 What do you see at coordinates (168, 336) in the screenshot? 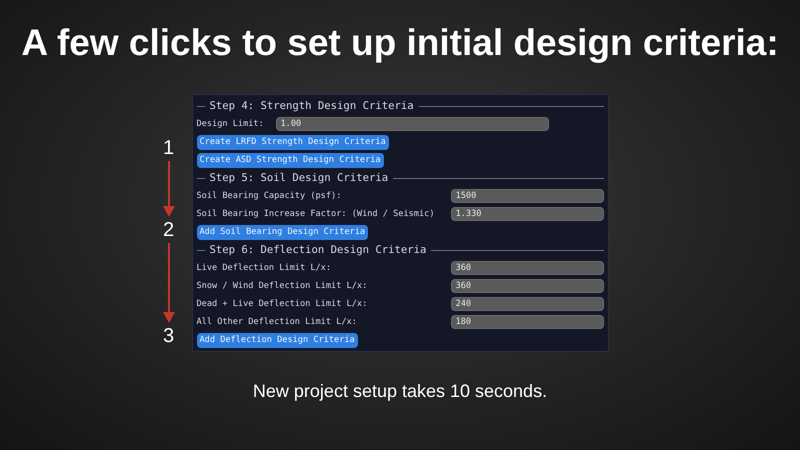
I see `step-number: 3` at bounding box center [168, 336].